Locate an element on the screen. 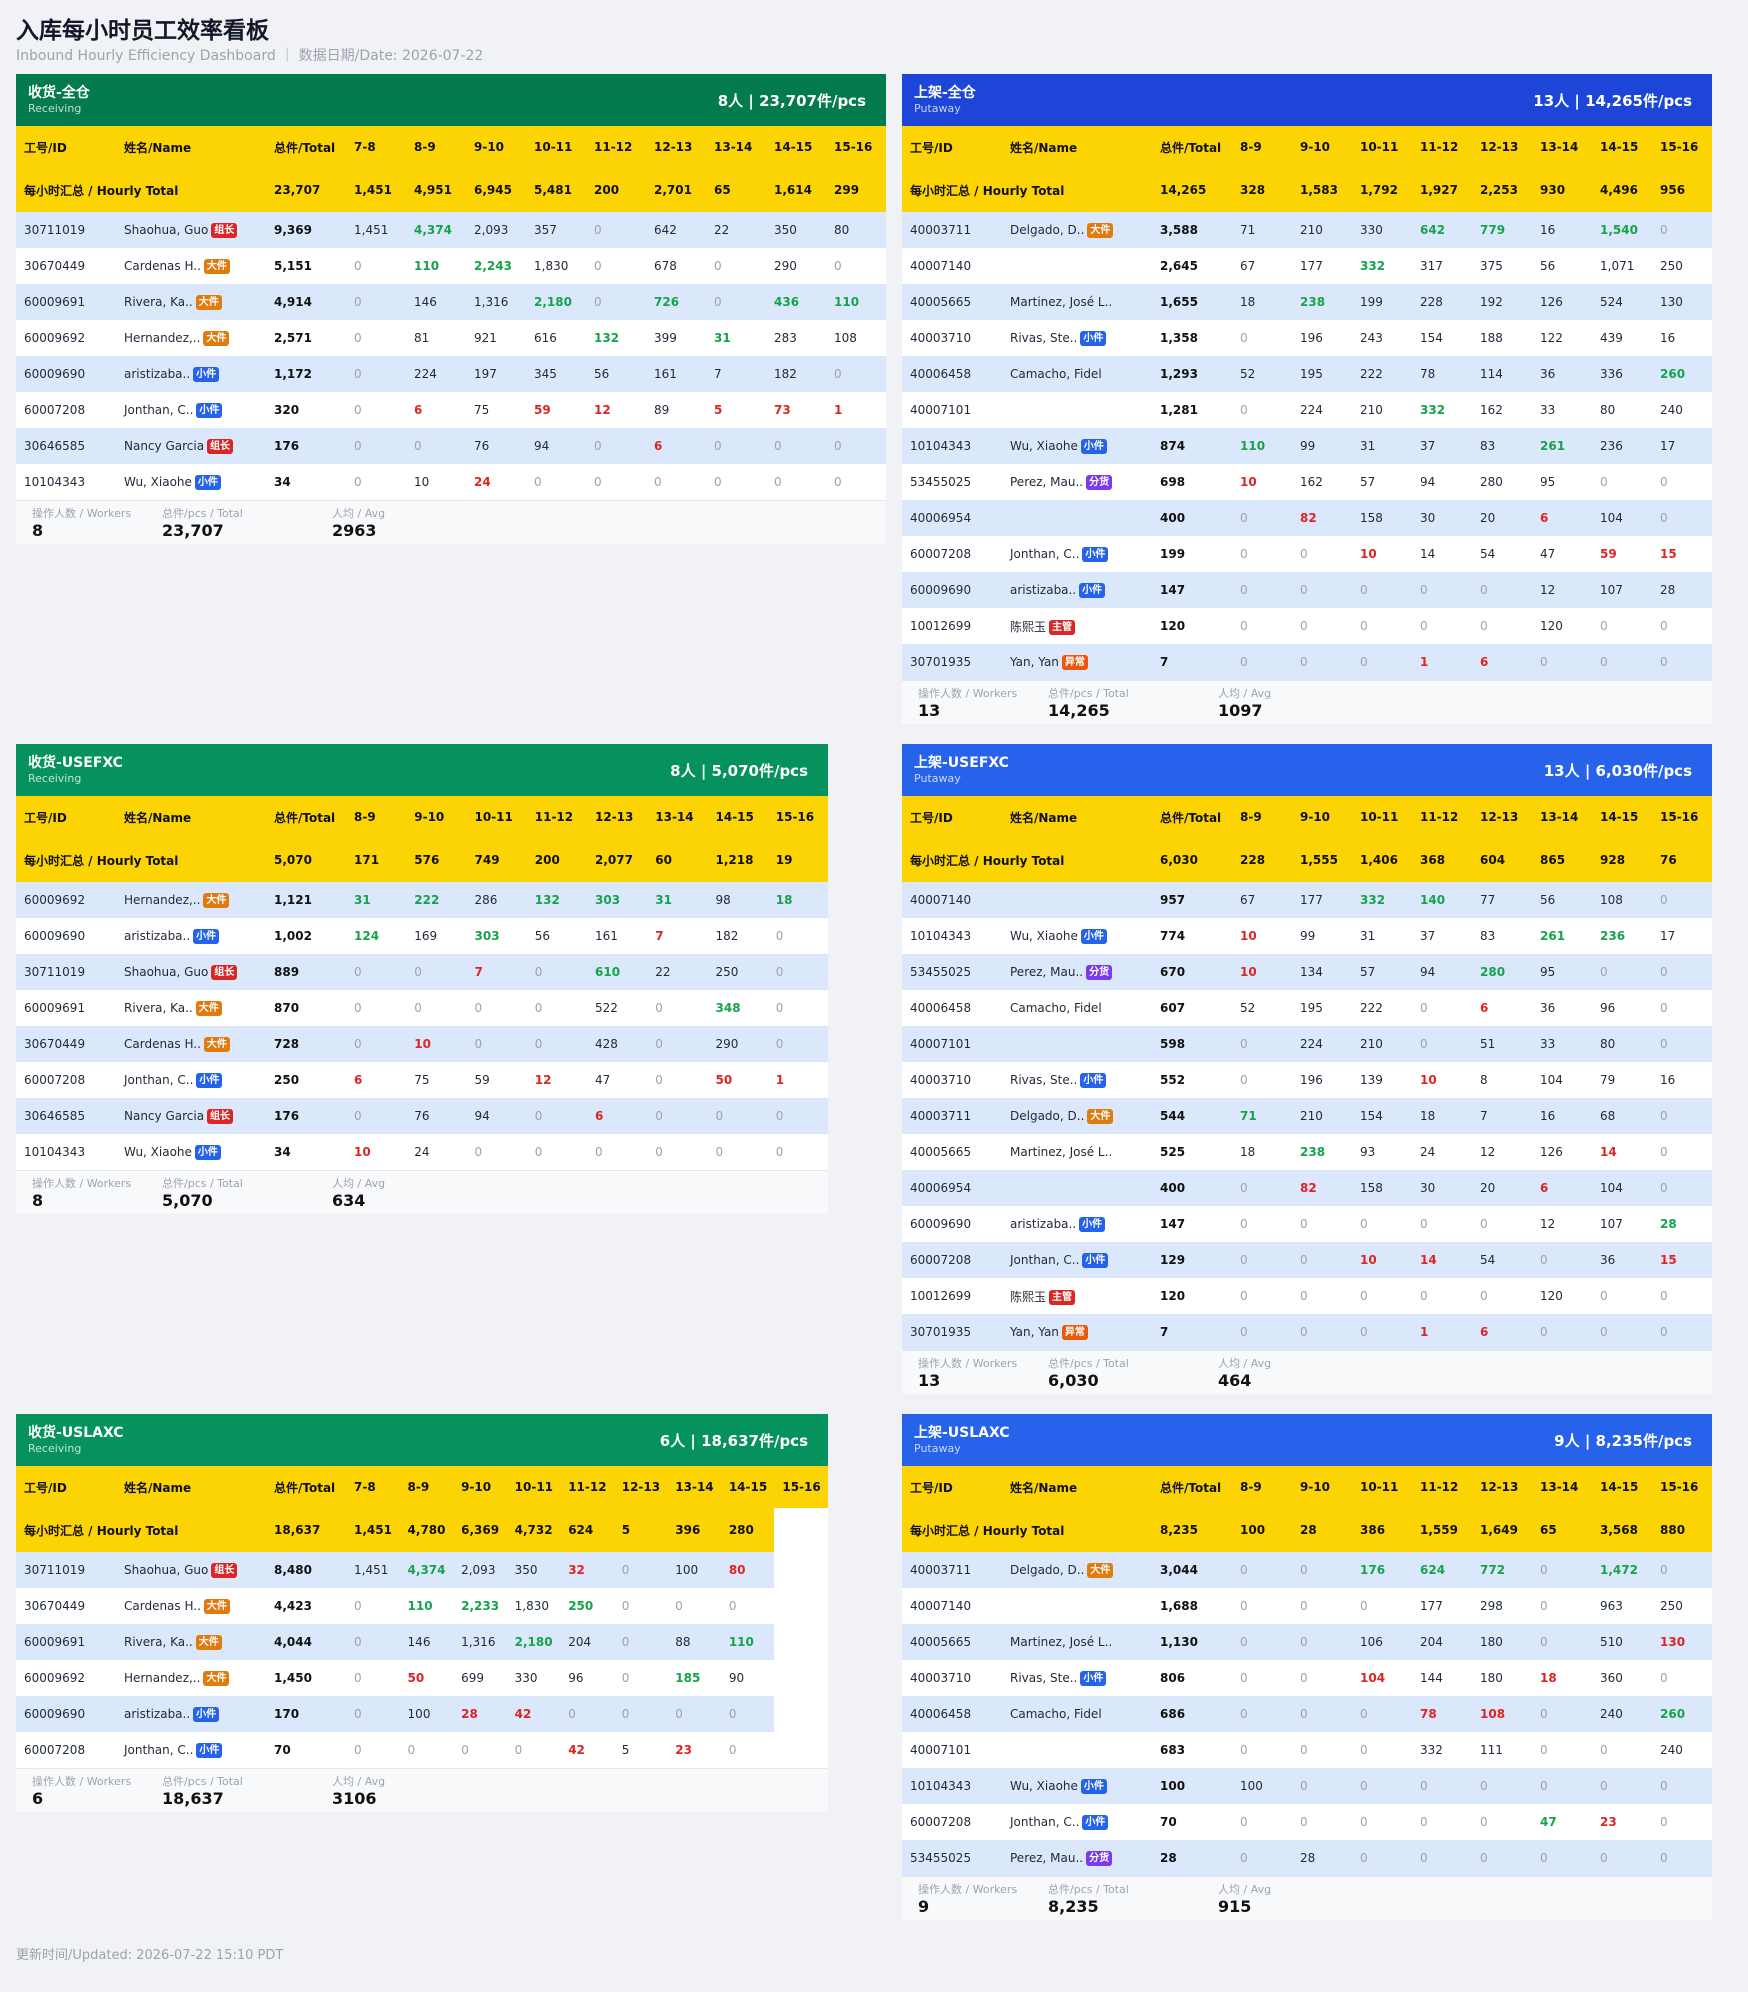 The width and height of the screenshot is (1748, 1992). hourly-total-cell: 2,253 is located at coordinates (1502, 190).